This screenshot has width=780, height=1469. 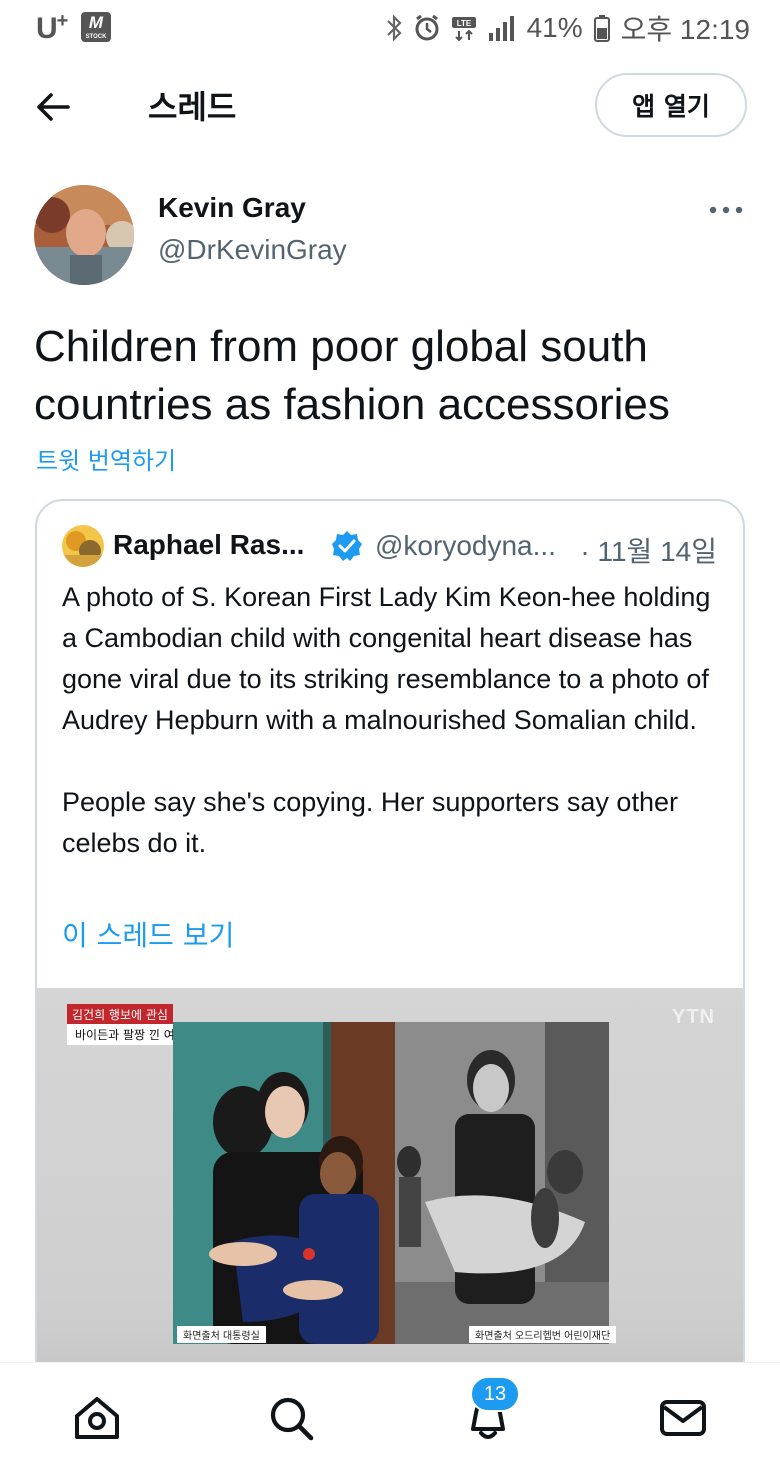 I want to click on messages-icon, so click(x=683, y=1418).